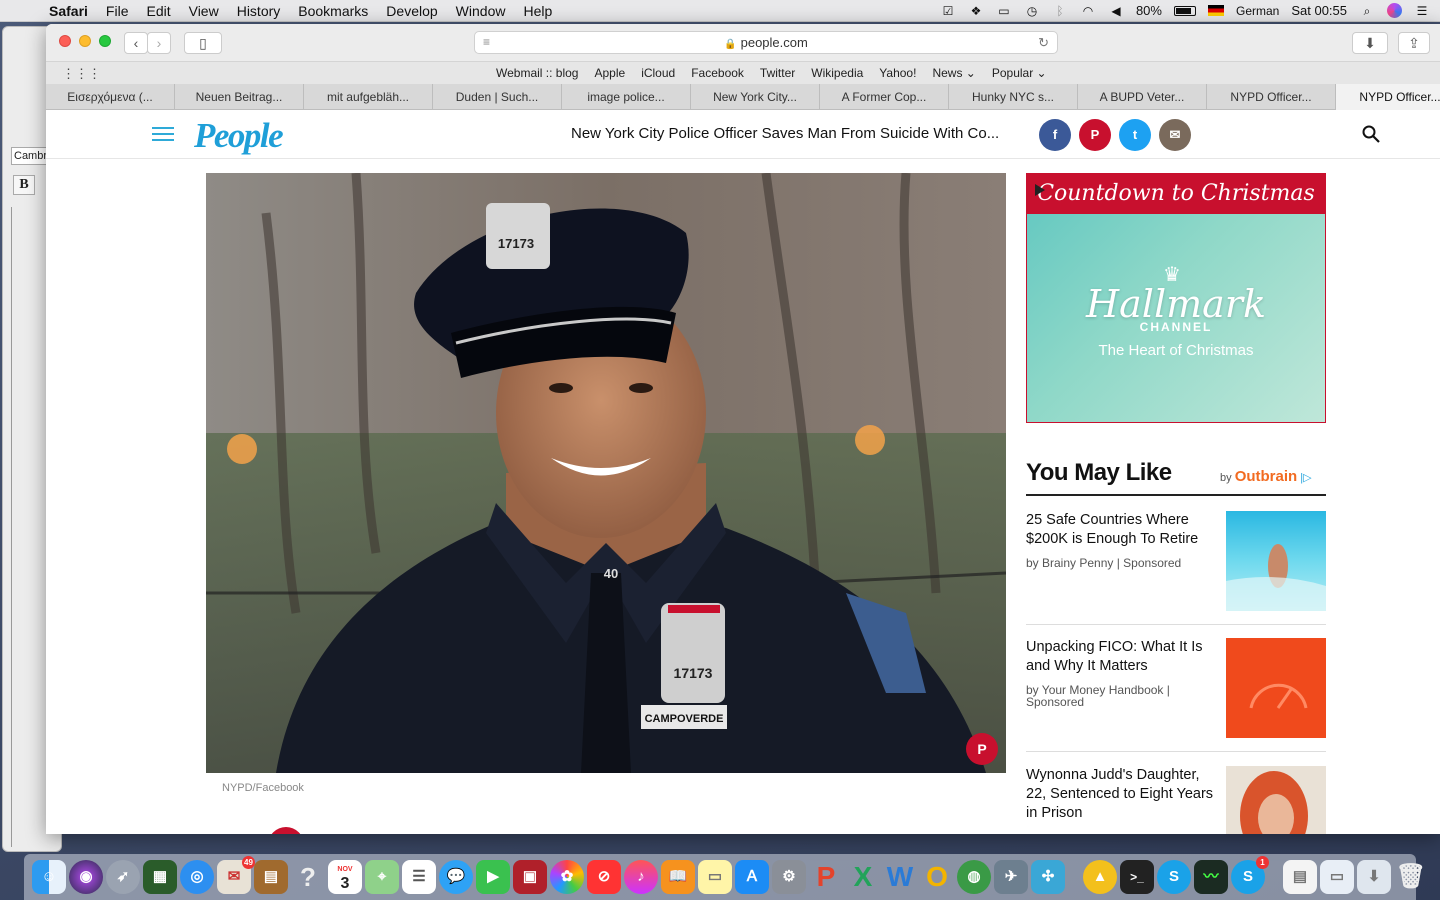 This screenshot has width=1440, height=900. What do you see at coordinates (1116, 11) in the screenshot?
I see `volume-icon: ◀` at bounding box center [1116, 11].